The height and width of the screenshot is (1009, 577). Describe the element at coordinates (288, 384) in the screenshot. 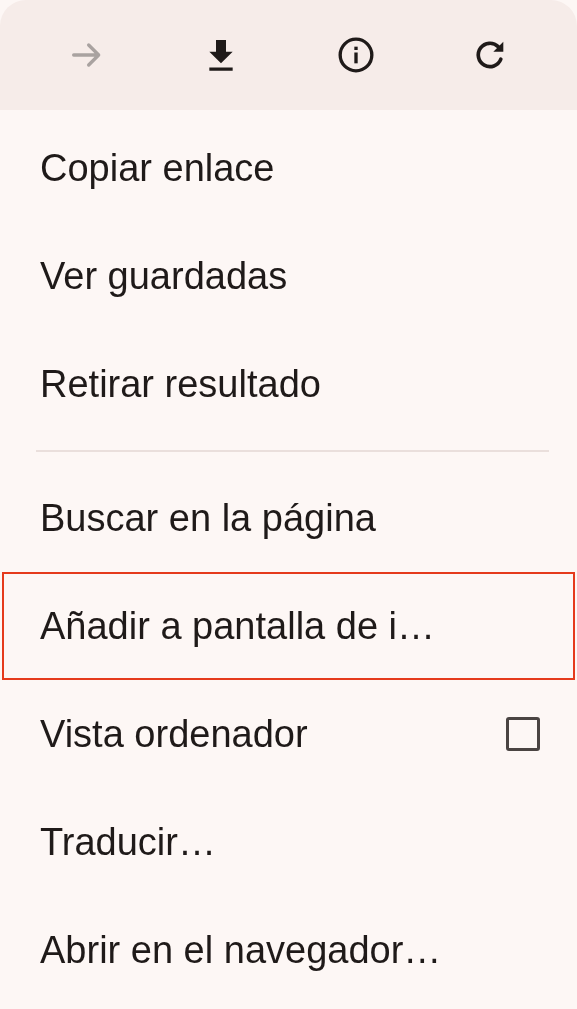

I see `menu-item: Retirar resultado` at that location.